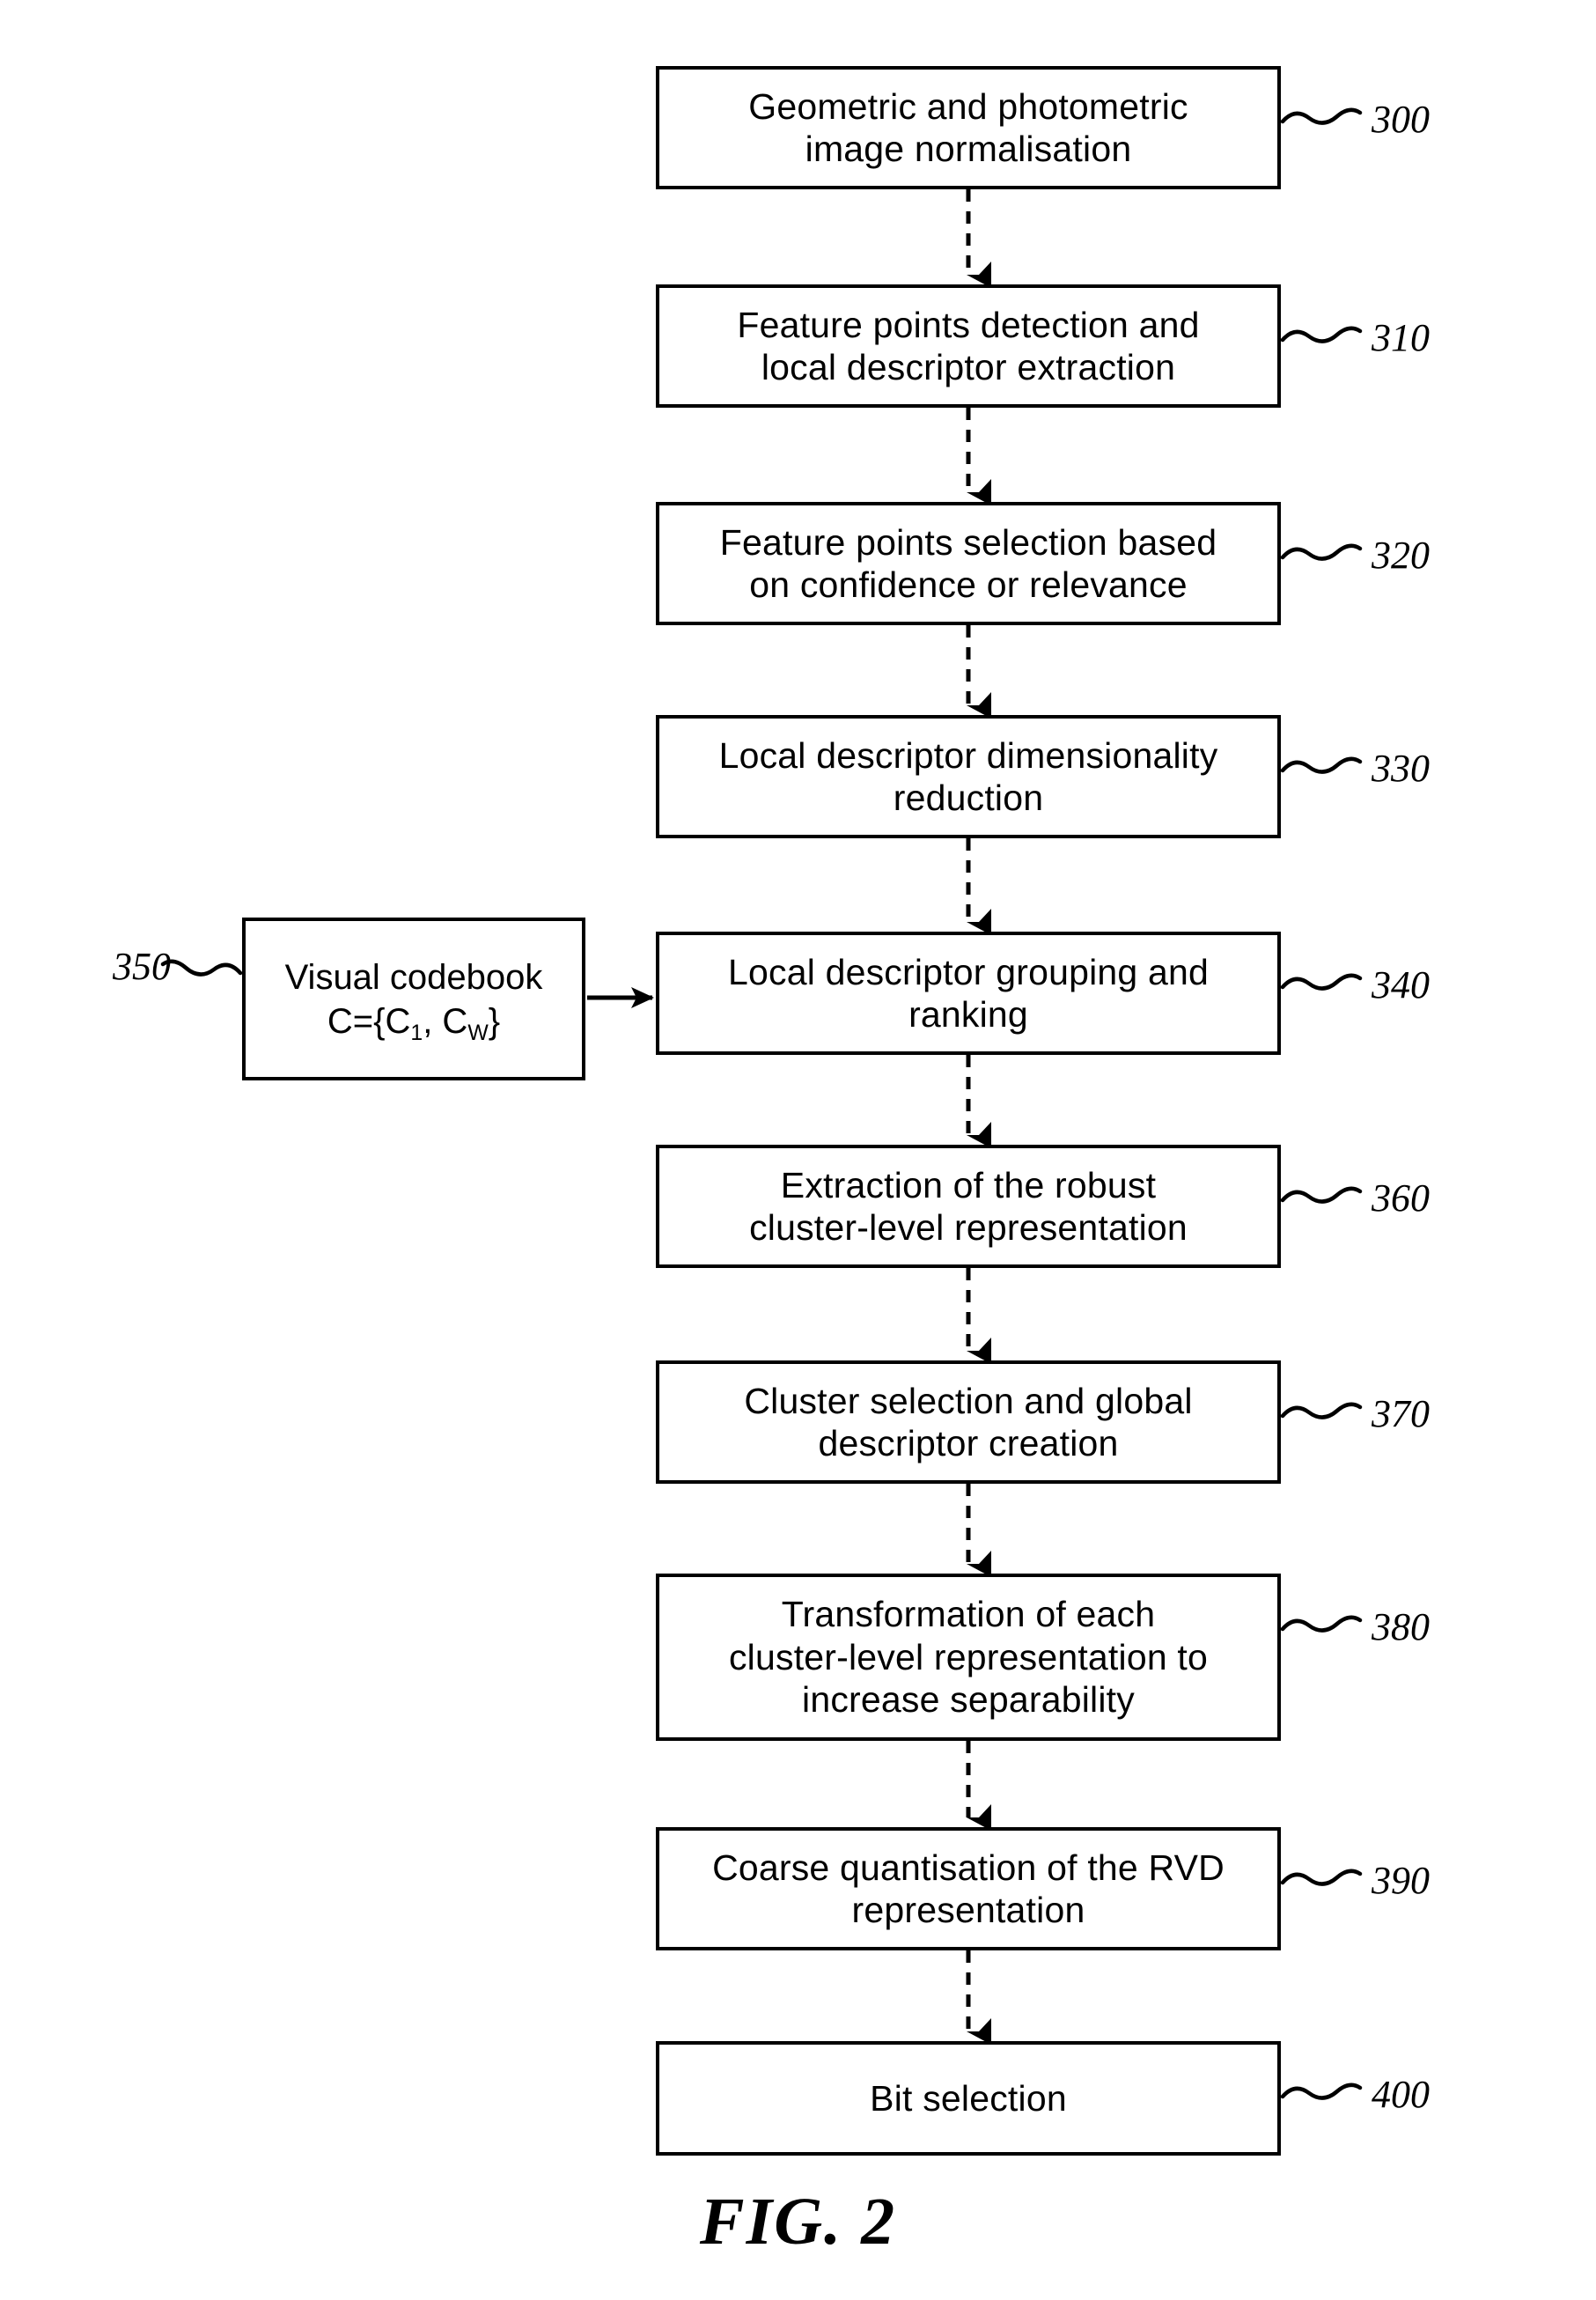 The image size is (1596, 2300). Describe the element at coordinates (494, 1021) in the screenshot. I see `formula-suffix: }` at that location.